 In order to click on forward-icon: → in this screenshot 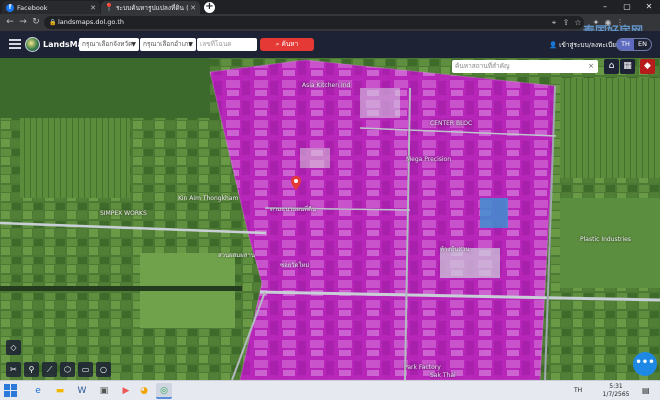, I will do `click(23, 22)`.